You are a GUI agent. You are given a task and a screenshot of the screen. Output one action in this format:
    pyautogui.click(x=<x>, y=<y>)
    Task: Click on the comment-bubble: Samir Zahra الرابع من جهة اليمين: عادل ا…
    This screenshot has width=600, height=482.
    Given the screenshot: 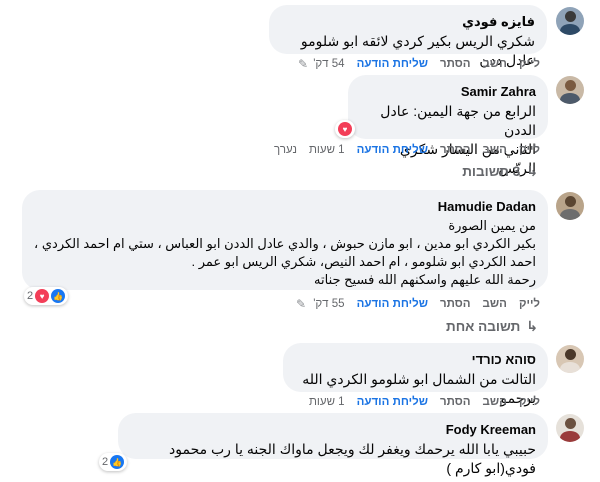 What is the action you would take?
    pyautogui.click(x=448, y=125)
    